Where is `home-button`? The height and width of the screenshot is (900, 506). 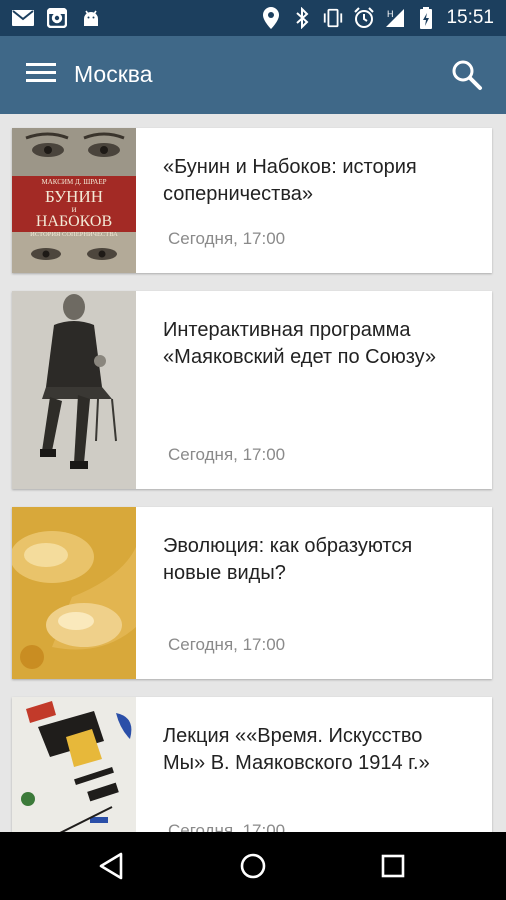
home-button is located at coordinates (253, 866).